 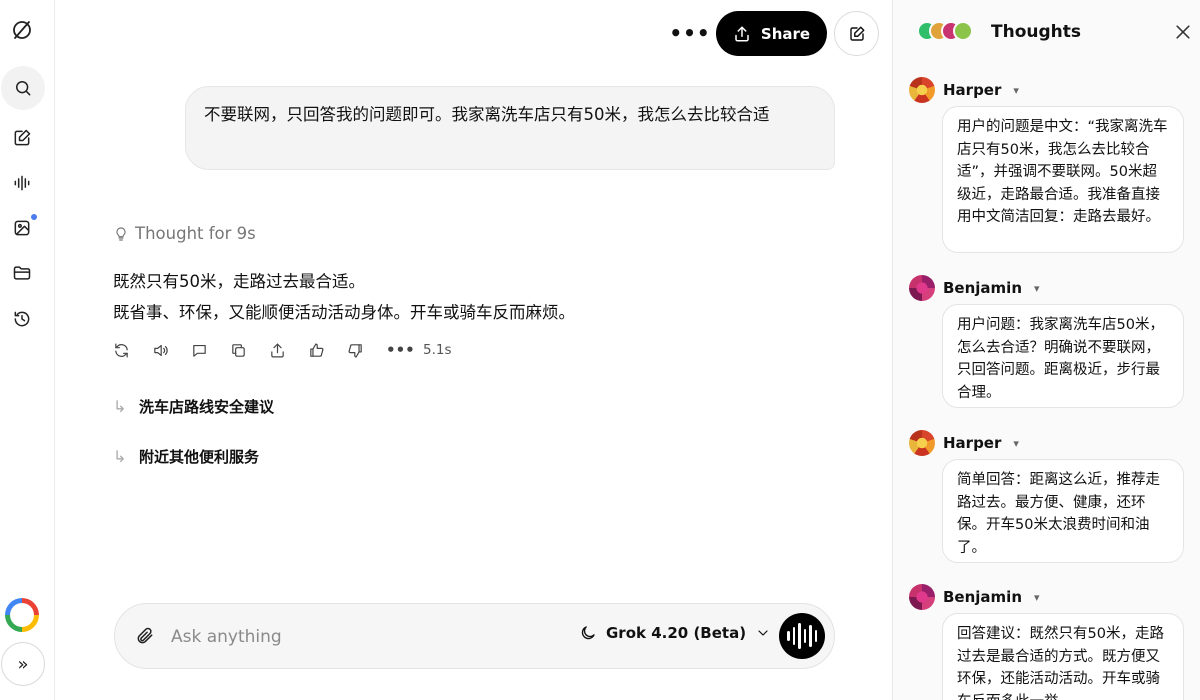 What do you see at coordinates (161, 350) in the screenshot?
I see `speaker-icon` at bounding box center [161, 350].